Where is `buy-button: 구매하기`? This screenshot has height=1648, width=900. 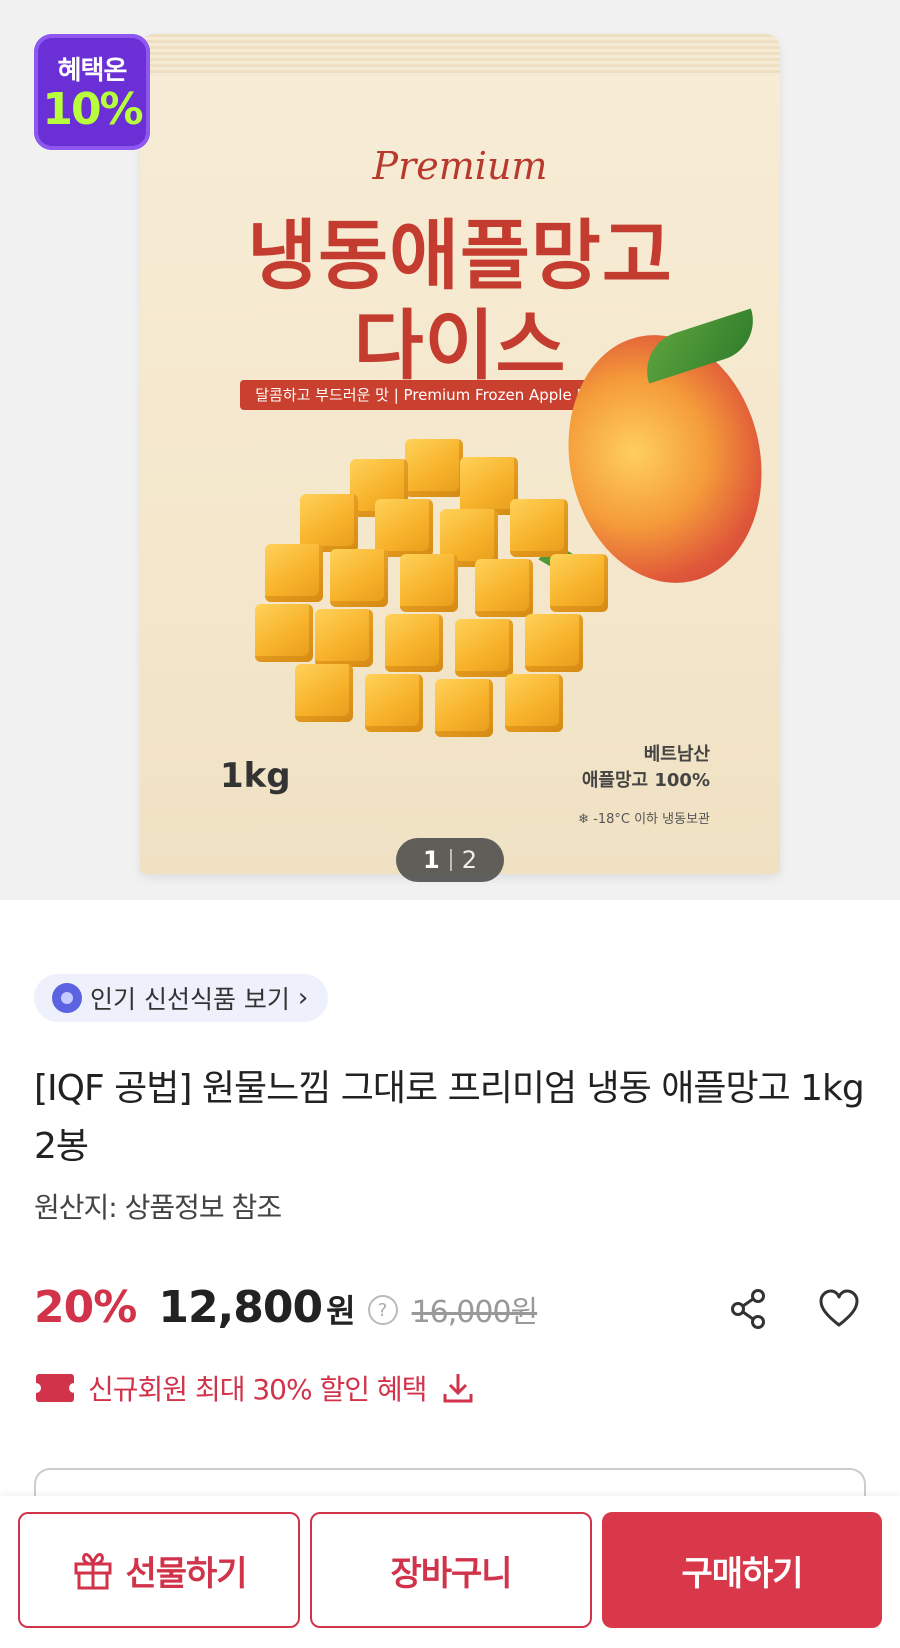 buy-button: 구매하기 is located at coordinates (742, 1570).